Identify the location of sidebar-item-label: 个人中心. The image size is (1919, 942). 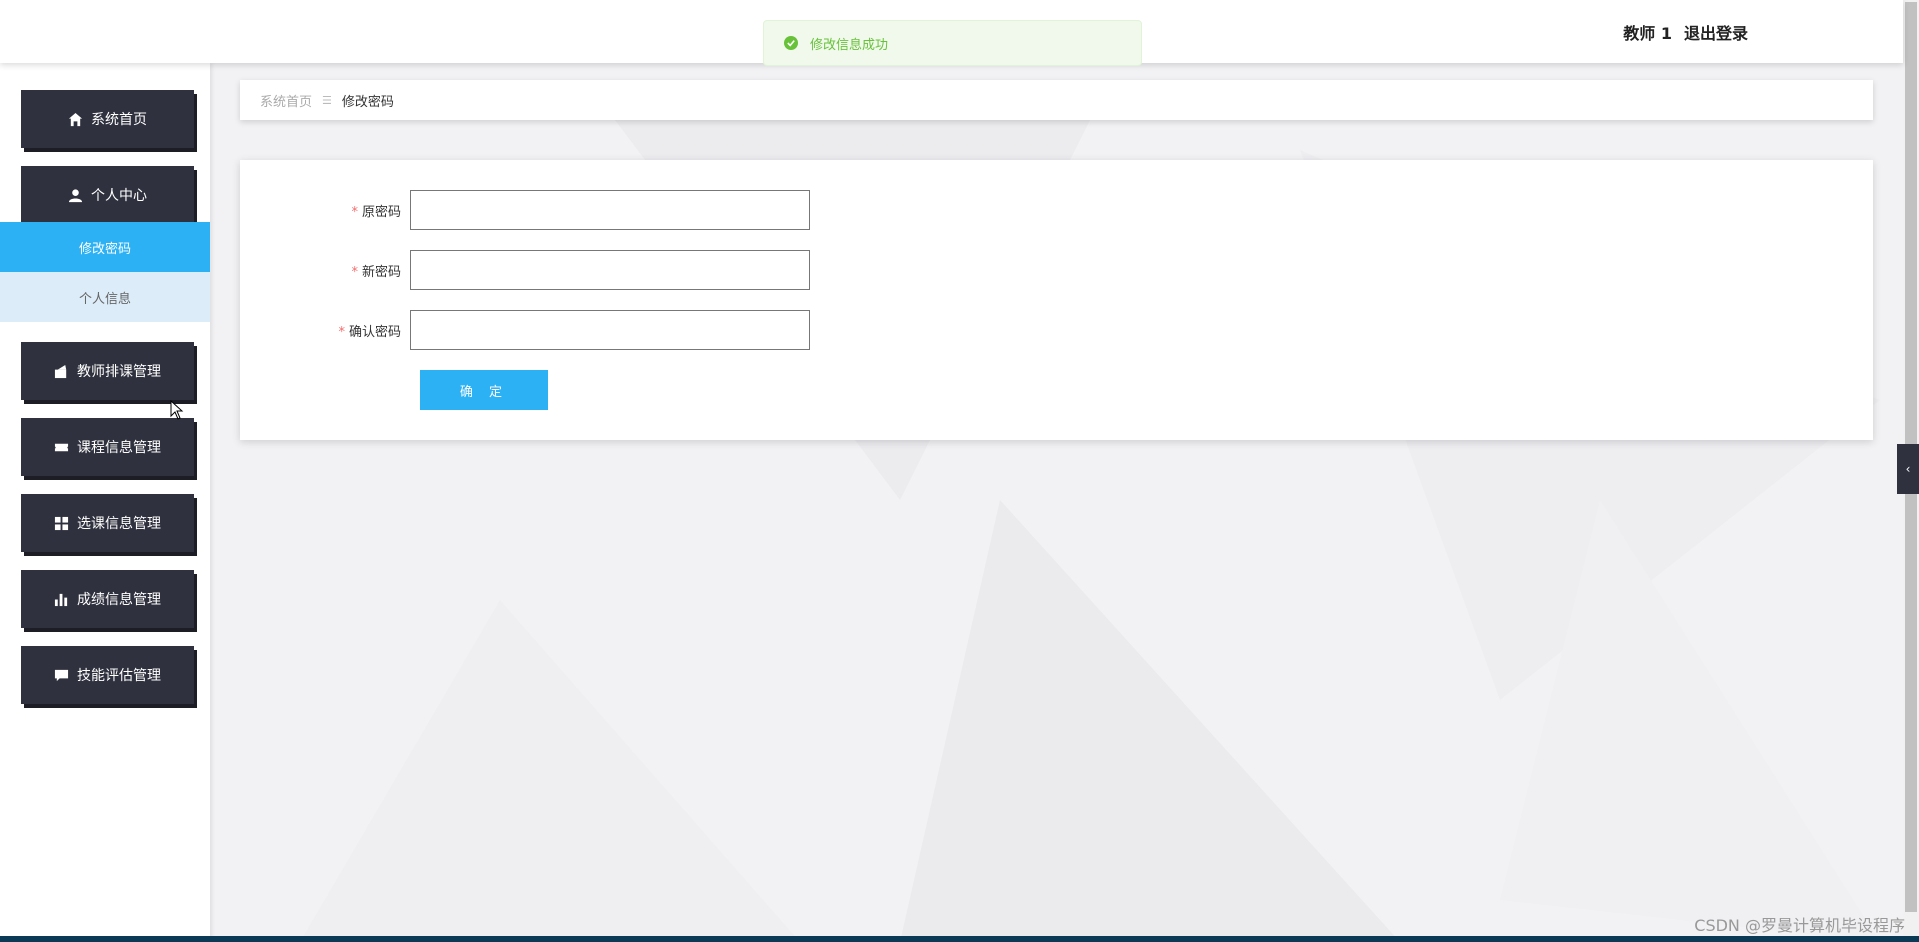
(119, 196).